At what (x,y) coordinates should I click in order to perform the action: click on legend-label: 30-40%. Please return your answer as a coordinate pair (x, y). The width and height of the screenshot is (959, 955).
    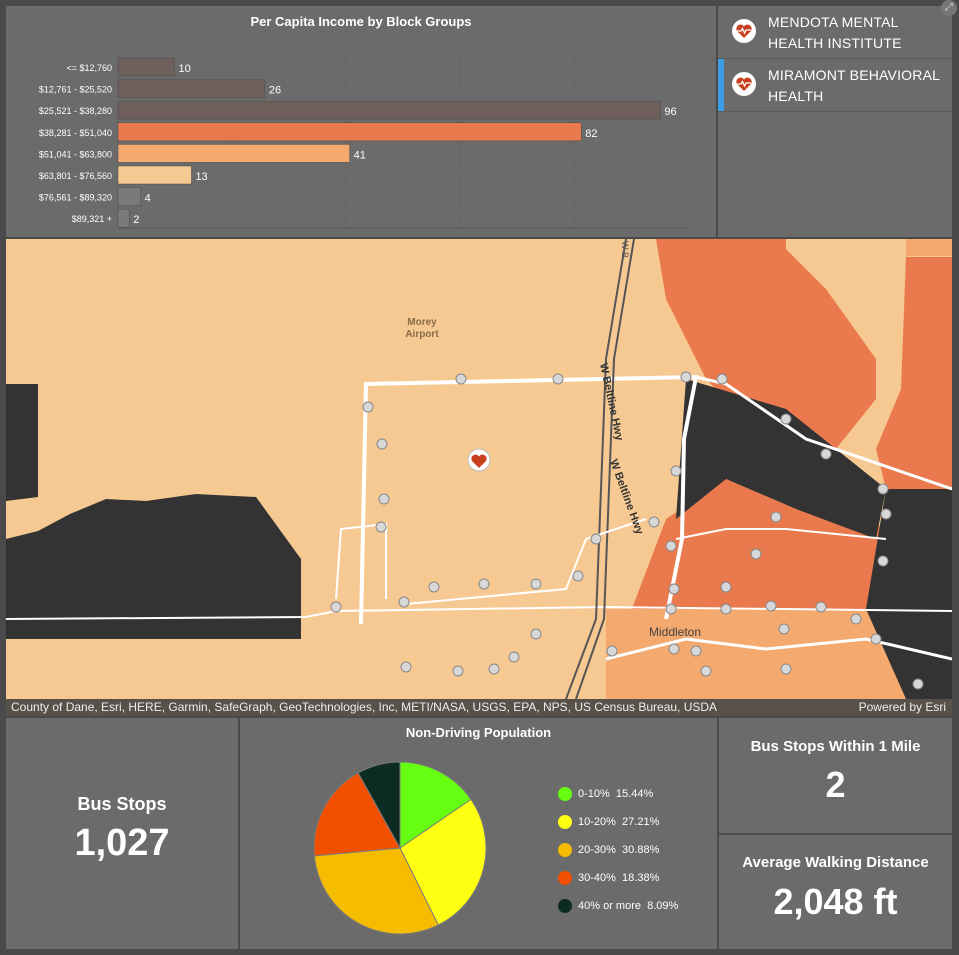
    Looking at the image, I should click on (597, 878).